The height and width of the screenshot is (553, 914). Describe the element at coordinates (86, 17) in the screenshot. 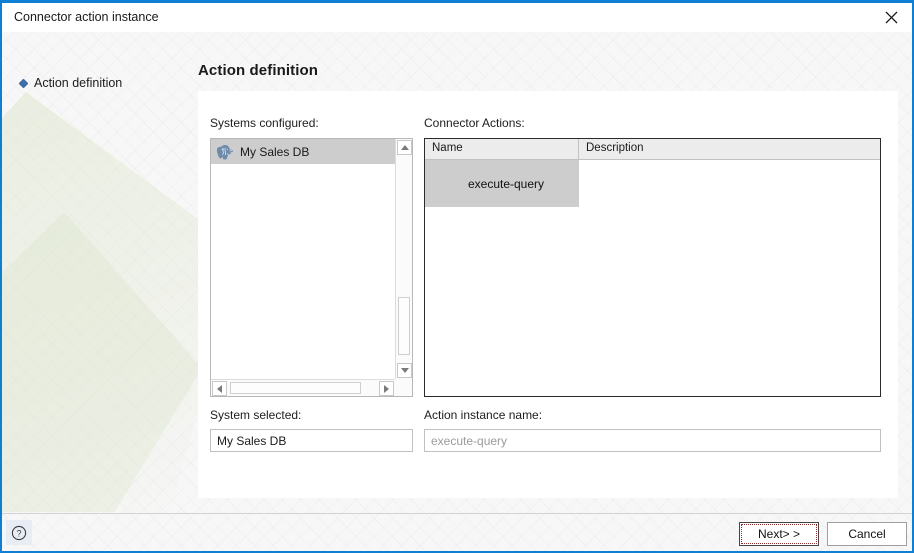

I see `window-title: Connector action instance` at that location.